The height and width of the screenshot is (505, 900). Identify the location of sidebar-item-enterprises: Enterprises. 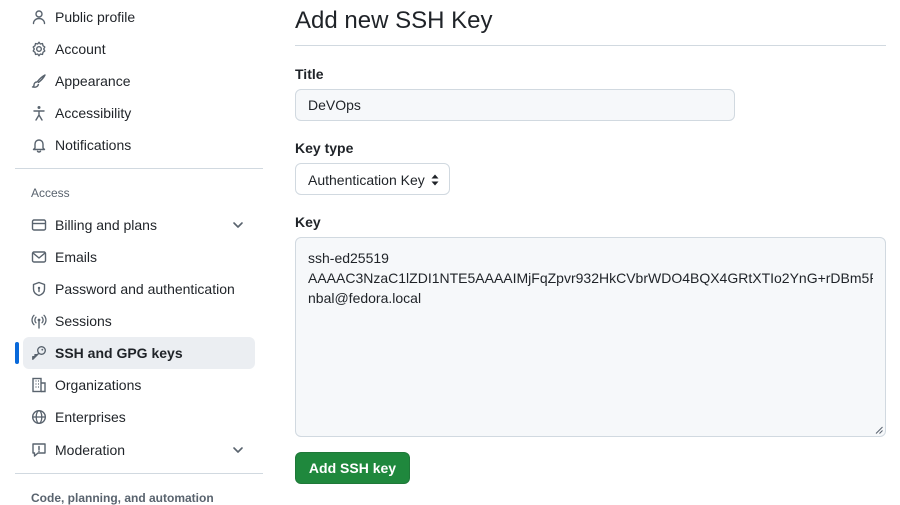
(139, 417).